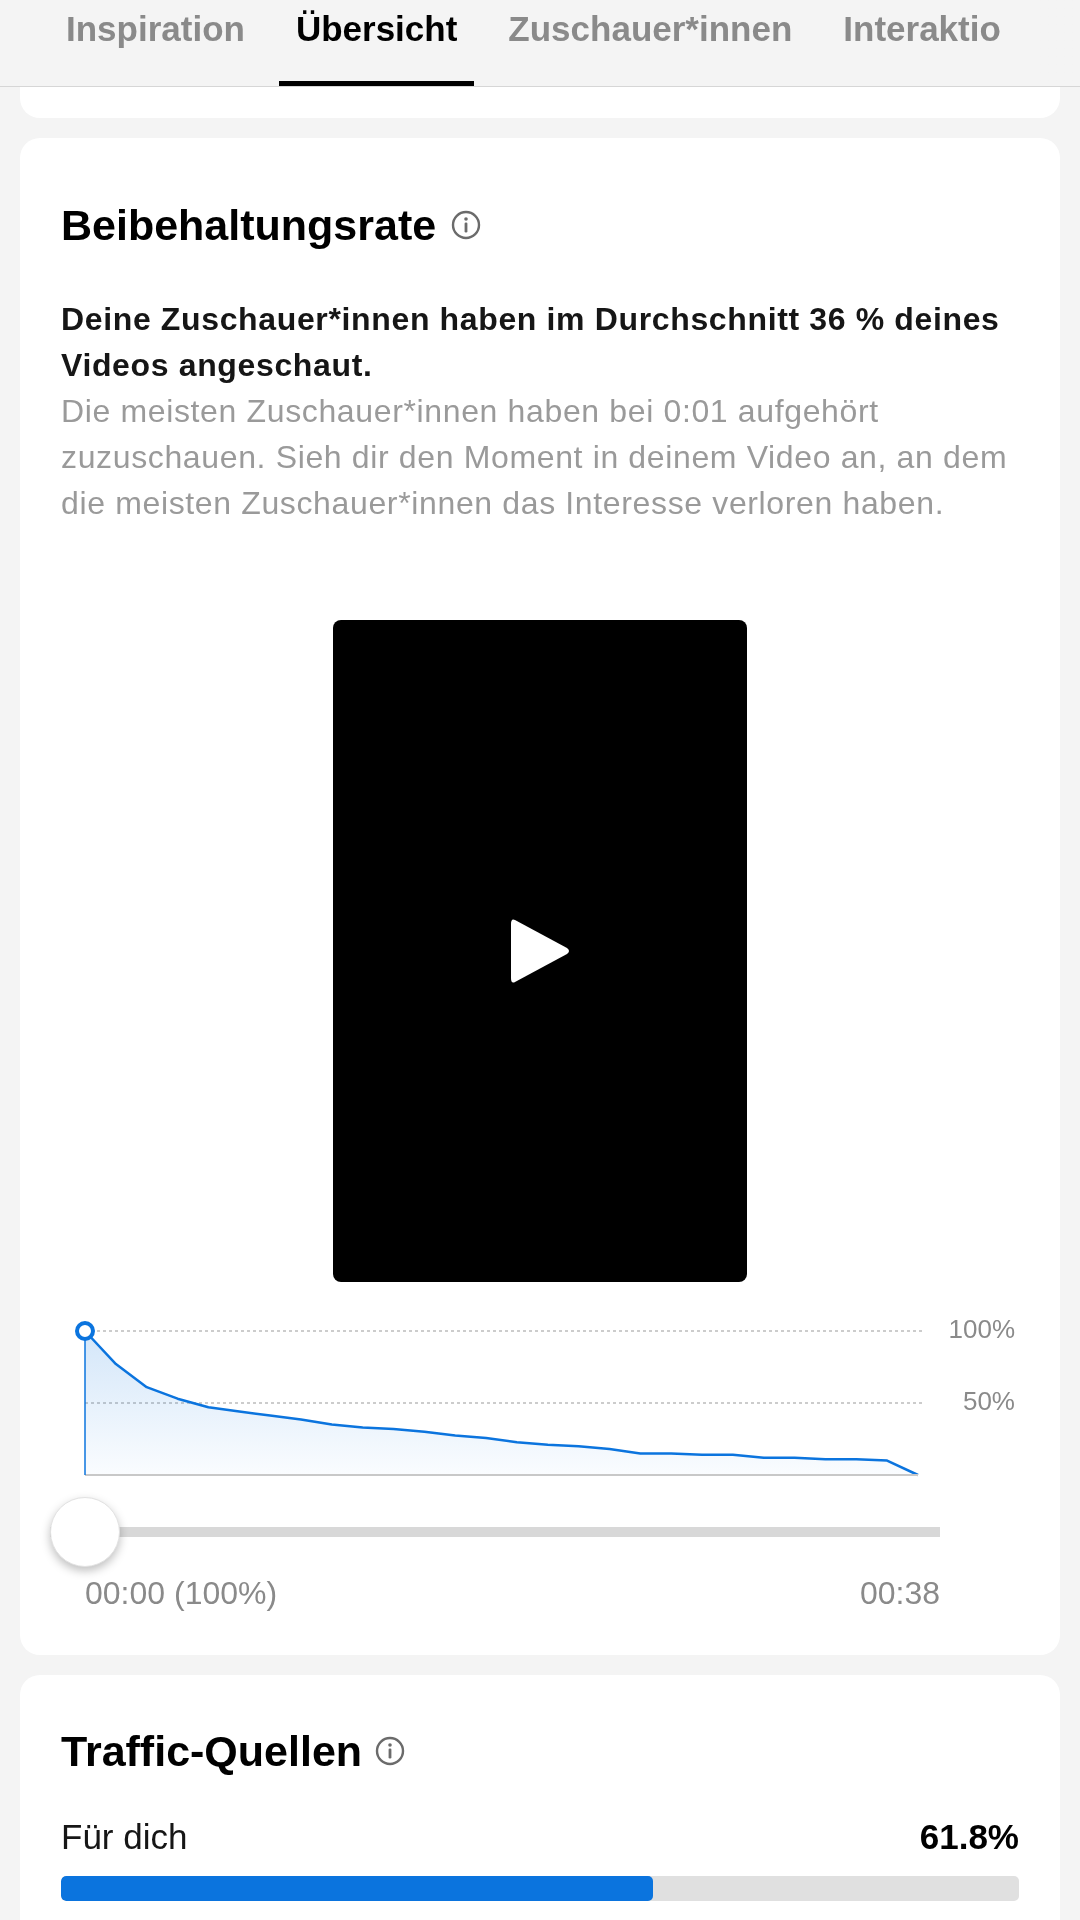 The image size is (1080, 1920). I want to click on description-text: Die meisten Zuschauer*innen haben bei 0:01 aufgehört zuzuschauen. Sieh dir den Moment in deinem Video an, an dem die meisten Zuschauer*innen das Interesse verloren haben., so click(535, 457).